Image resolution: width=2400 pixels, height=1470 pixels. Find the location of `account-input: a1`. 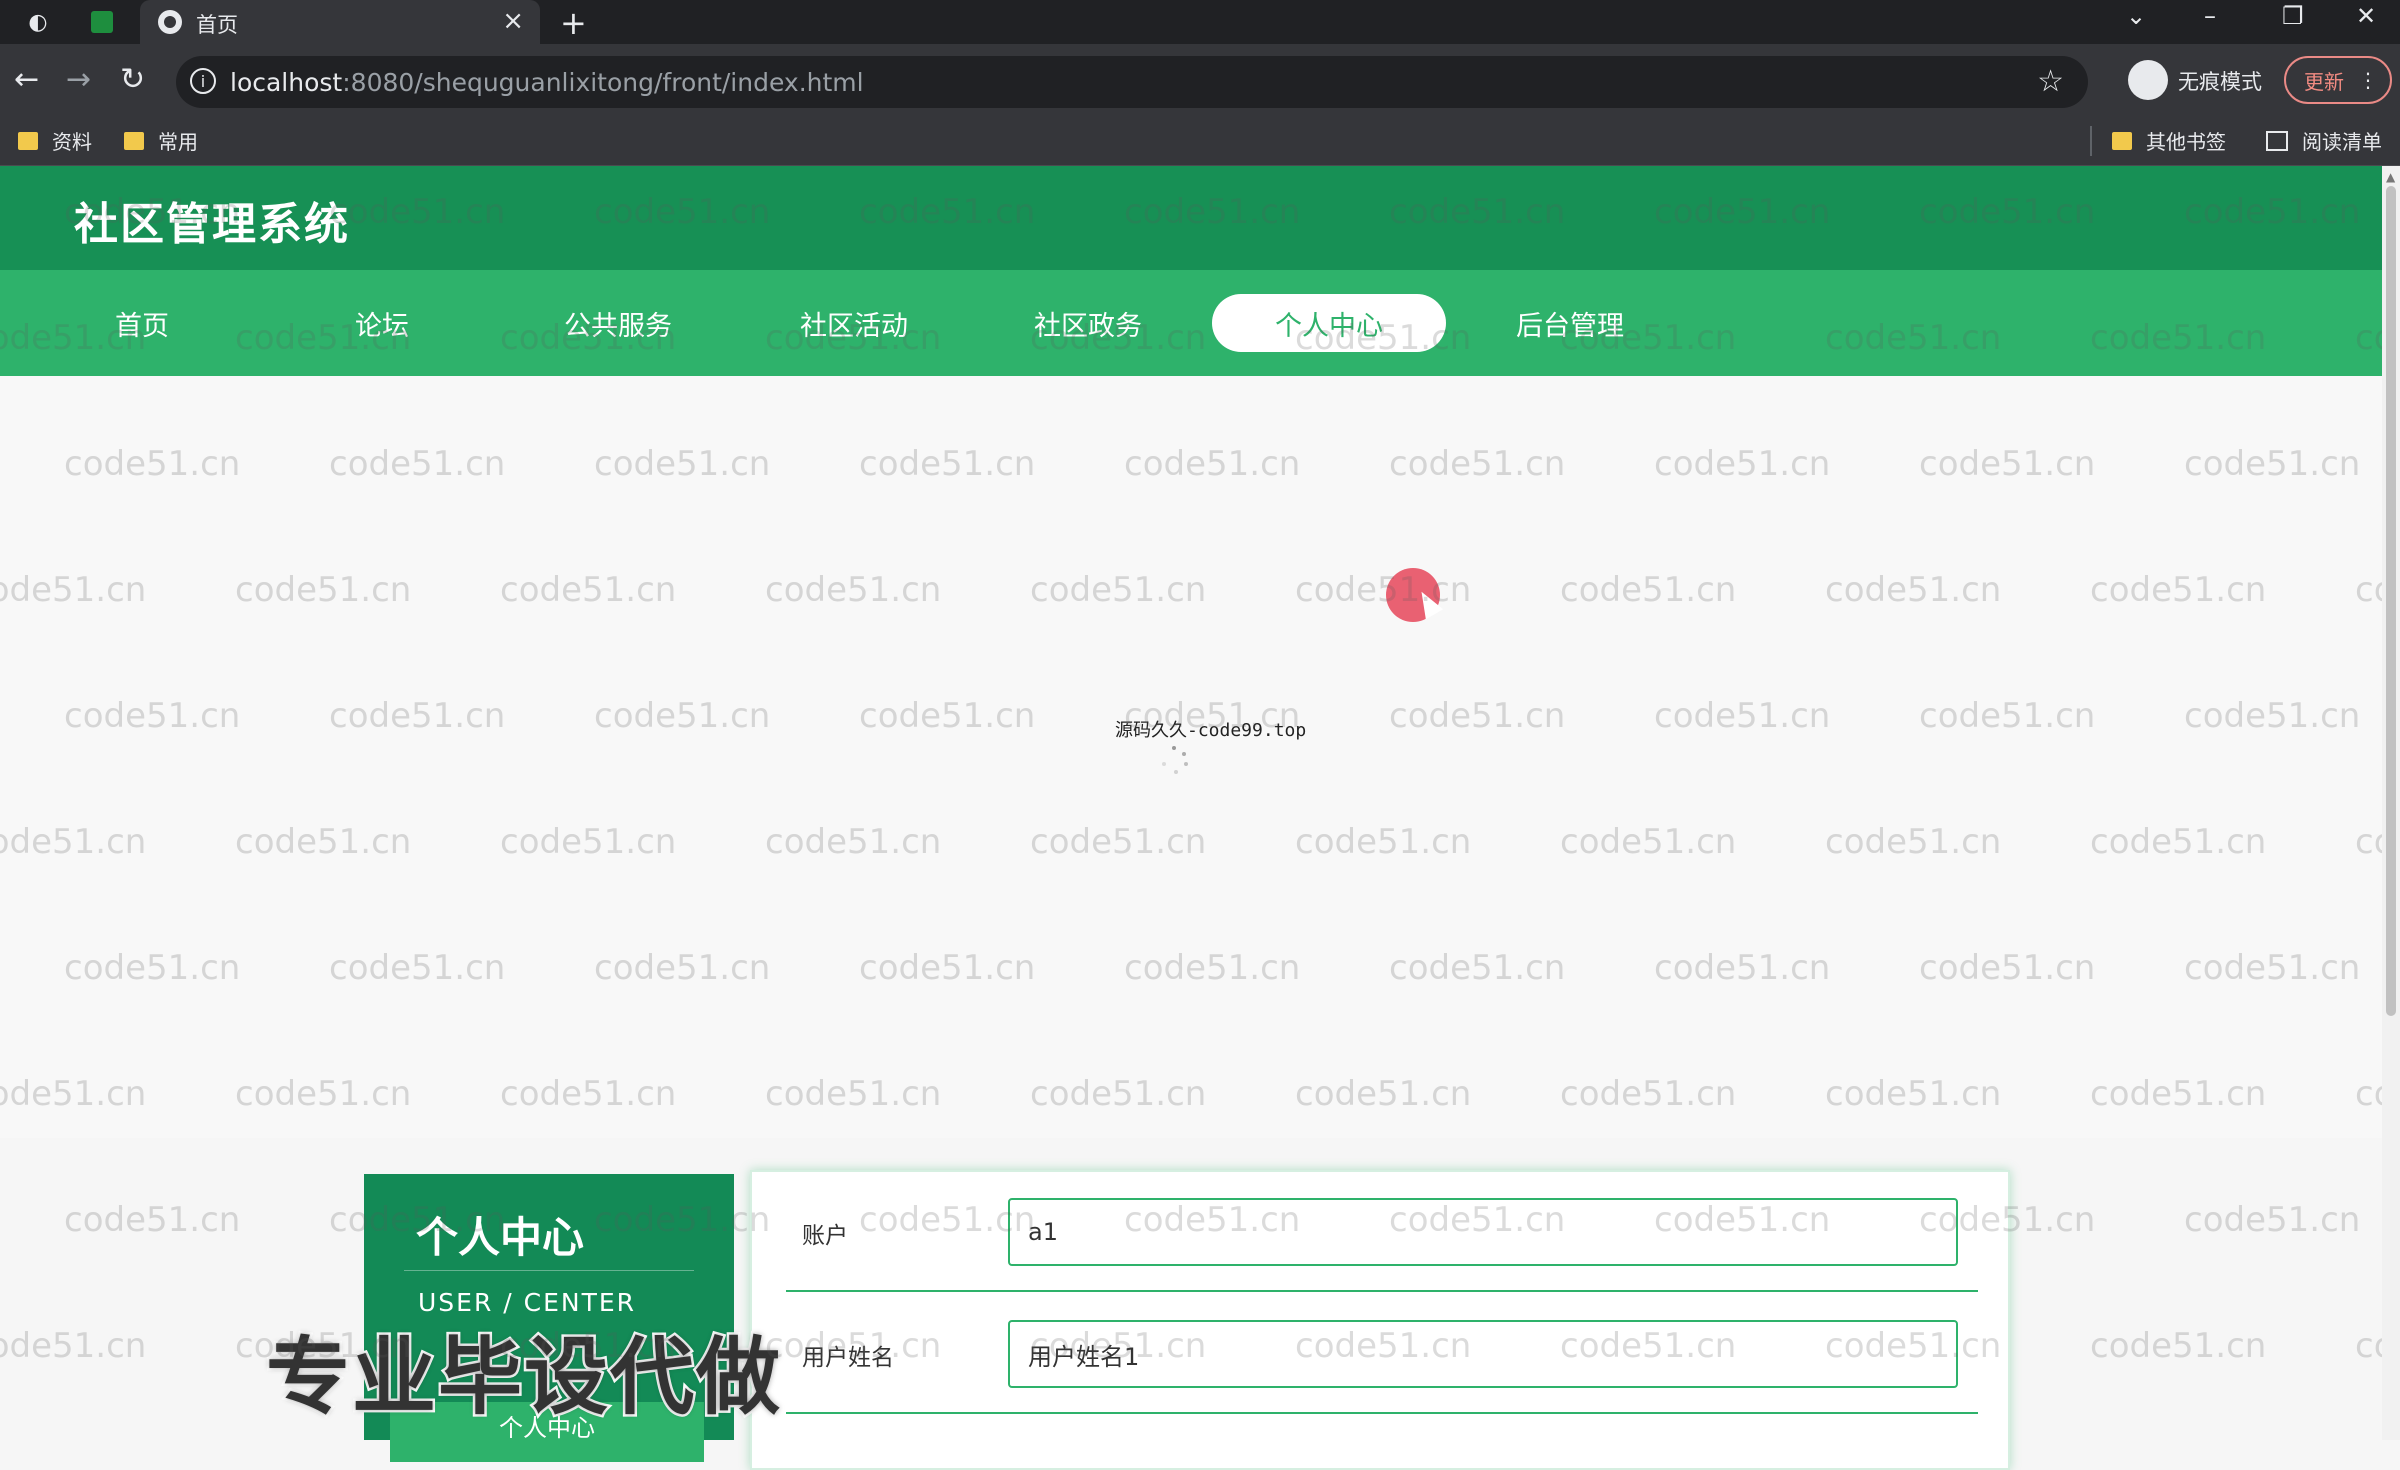

account-input: a1 is located at coordinates (1483, 1232).